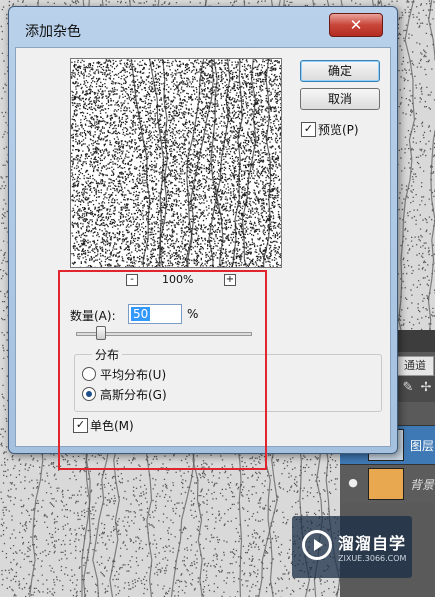 This screenshot has height=597, width=435. What do you see at coordinates (340, 99) in the screenshot?
I see `cancel-button: 取消` at bounding box center [340, 99].